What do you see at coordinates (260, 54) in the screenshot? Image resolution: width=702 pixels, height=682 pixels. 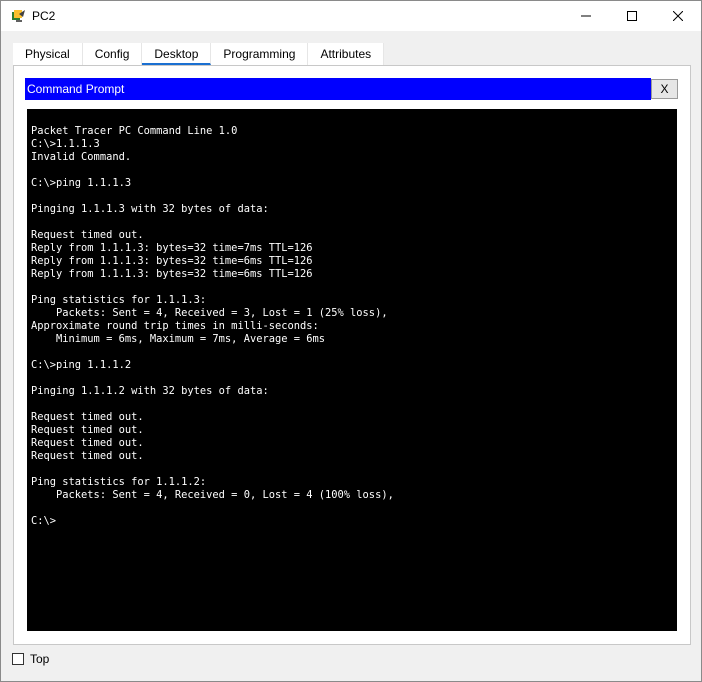 I see `tab-programming: Programming` at bounding box center [260, 54].